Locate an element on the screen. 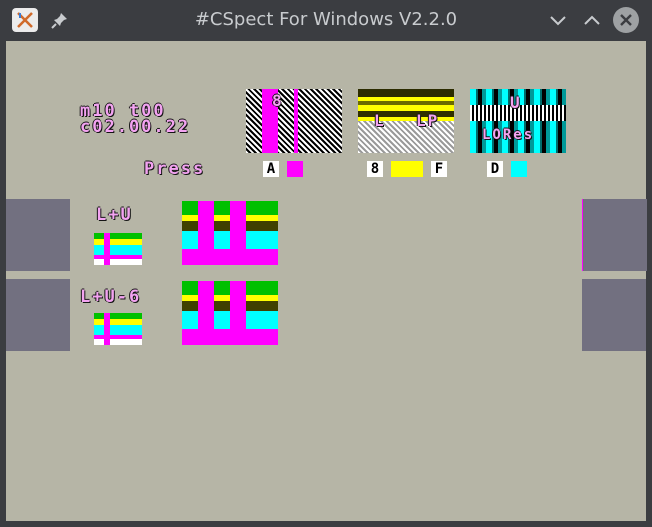  right-border-block-top is located at coordinates (614, 235).